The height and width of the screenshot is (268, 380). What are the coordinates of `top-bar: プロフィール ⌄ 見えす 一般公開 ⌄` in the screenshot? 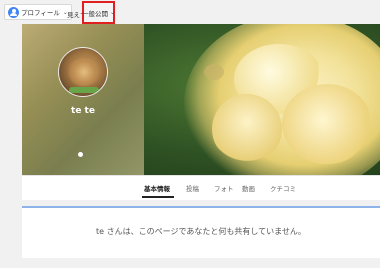 It's located at (190, 12).